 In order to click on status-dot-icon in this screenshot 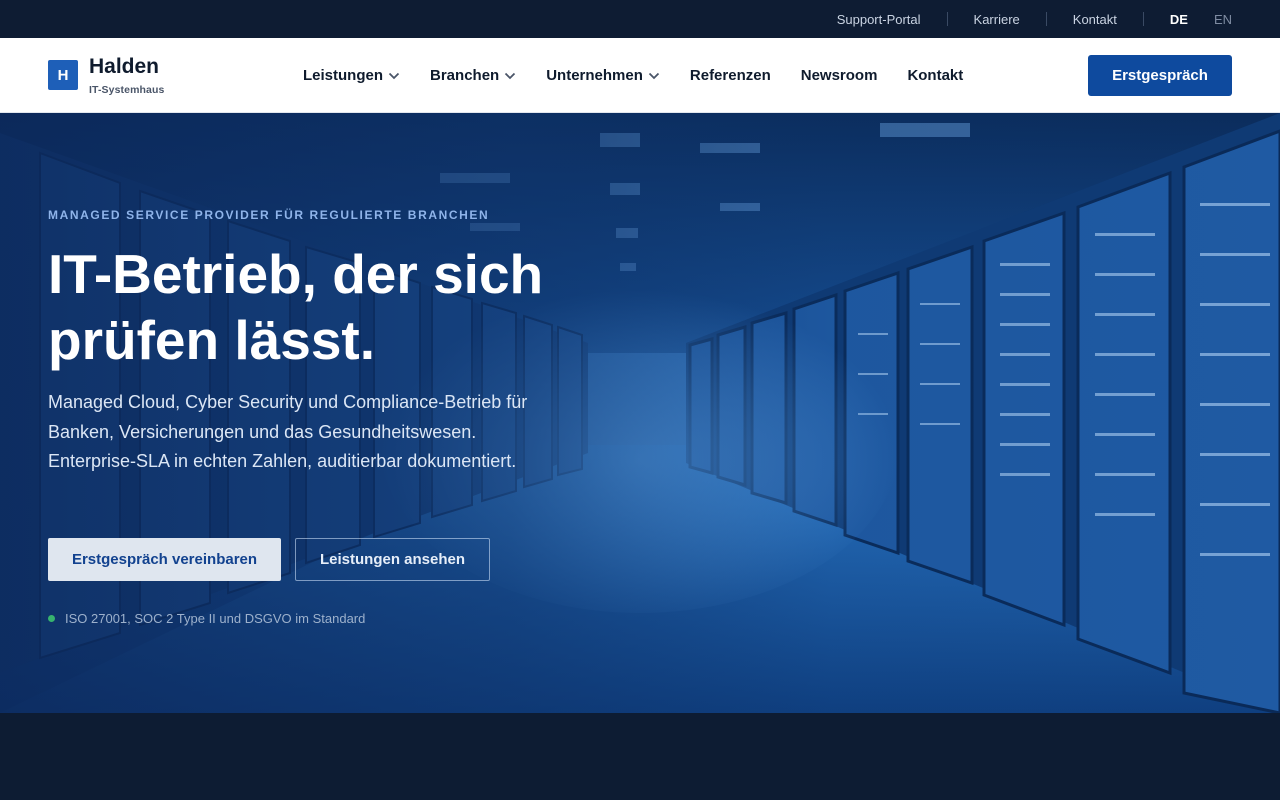, I will do `click(51, 618)`.